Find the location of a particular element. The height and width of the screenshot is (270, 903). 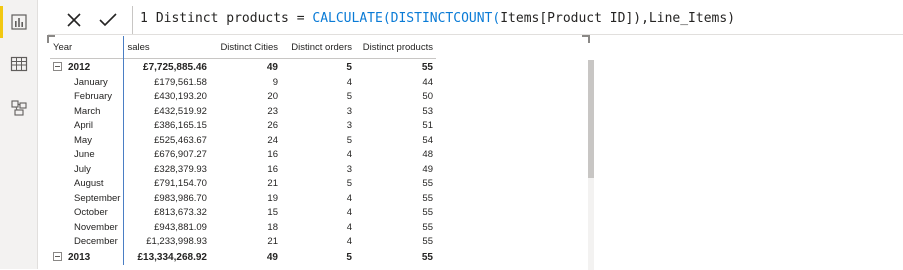

table-total-row: 2012 £7,725,885.46 49 5 55 is located at coordinates (243, 66).